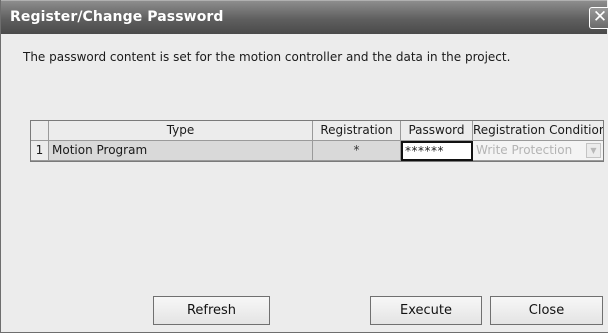 This screenshot has width=608, height=333. What do you see at coordinates (426, 310) in the screenshot?
I see `execute-button: Execute` at bounding box center [426, 310].